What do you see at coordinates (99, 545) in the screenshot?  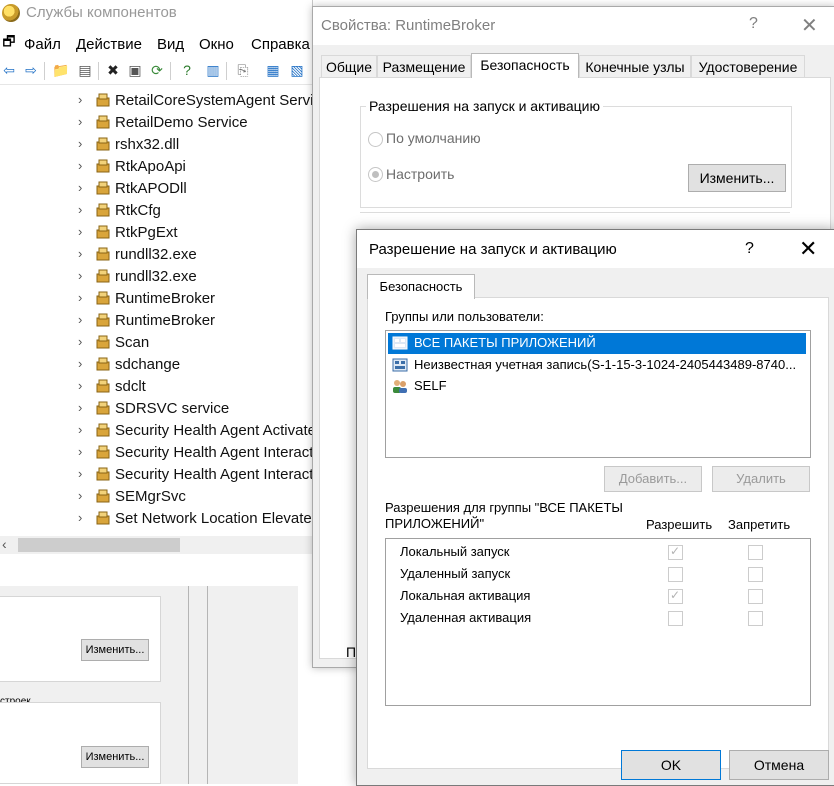 I see `scrollbar-thumb` at bounding box center [99, 545].